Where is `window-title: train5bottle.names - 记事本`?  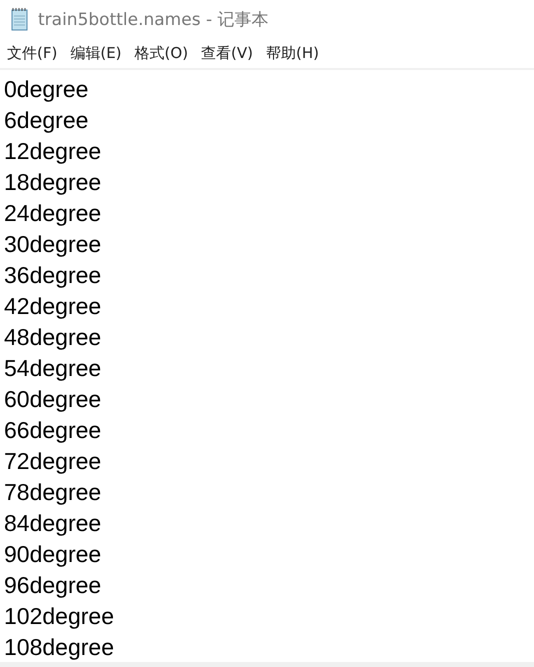
window-title: train5bottle.names - 记事本 is located at coordinates (153, 19).